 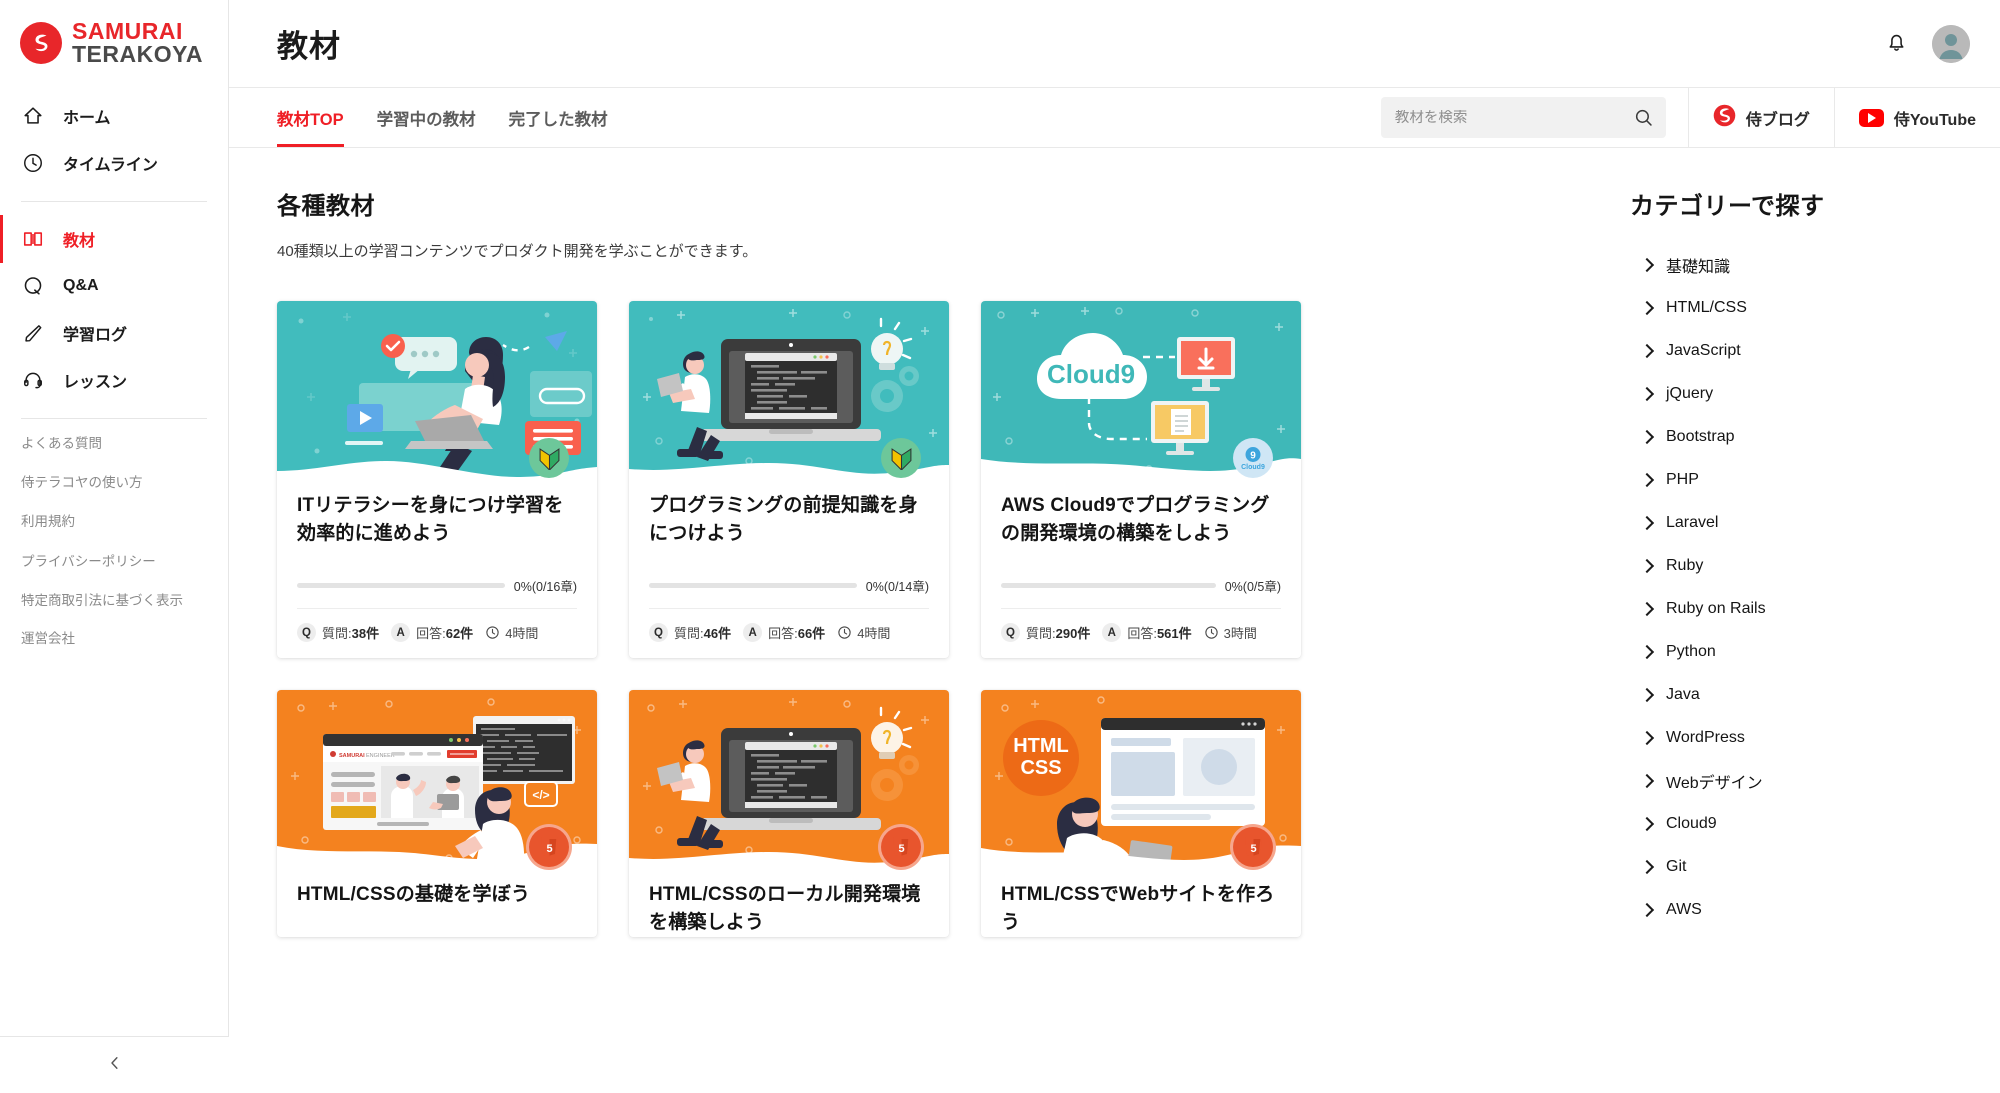 I want to click on category-item-webdesign: Webデザイン, so click(x=1793, y=780).